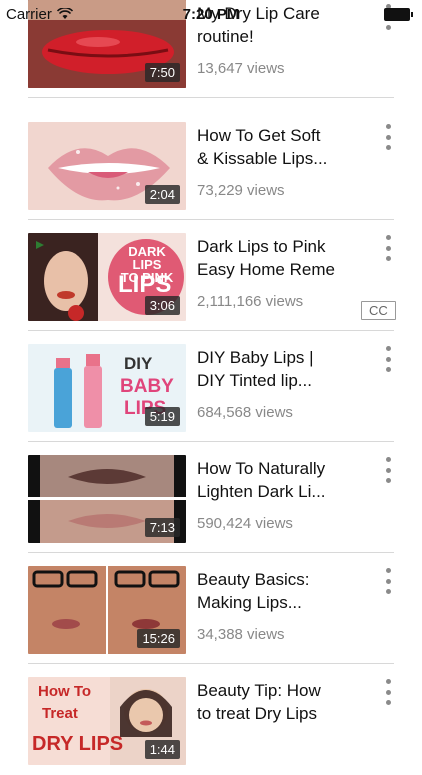 This screenshot has height=775, width=422. I want to click on thumbnail-overlay-text: How To, so click(65, 691).